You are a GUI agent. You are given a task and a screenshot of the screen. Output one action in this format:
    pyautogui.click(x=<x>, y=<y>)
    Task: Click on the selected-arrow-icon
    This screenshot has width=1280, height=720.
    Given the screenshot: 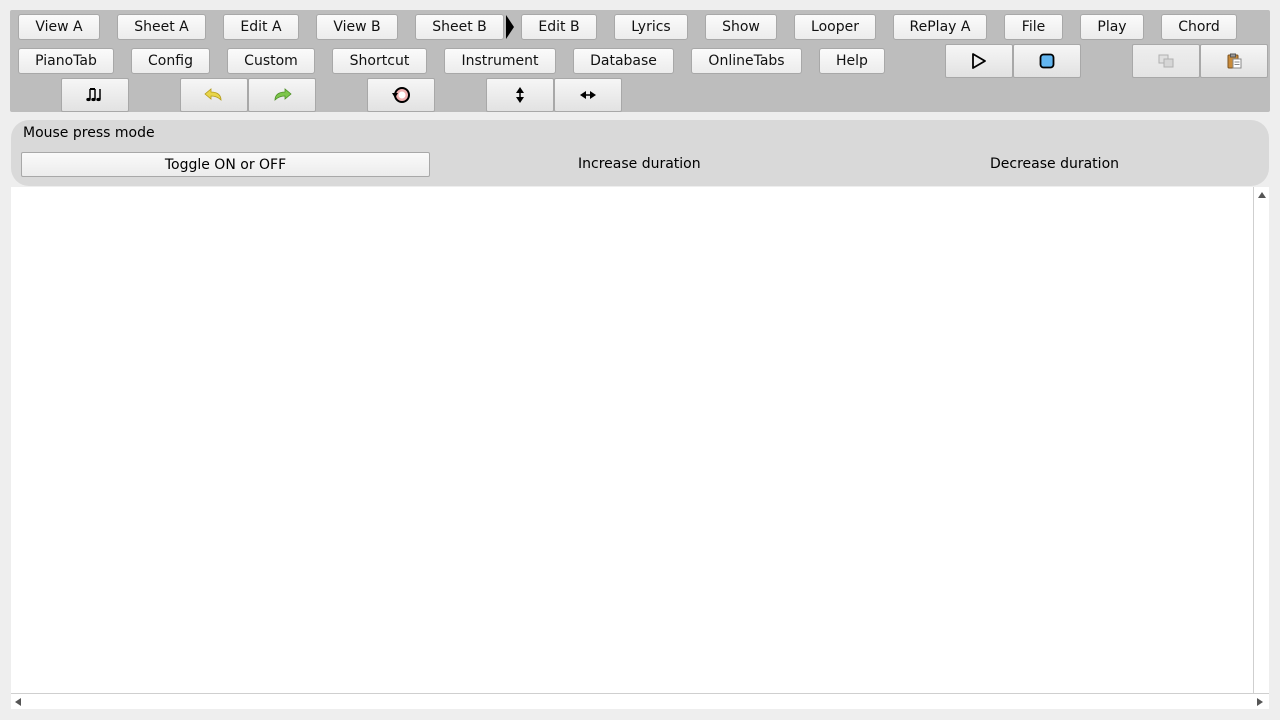 What is the action you would take?
    pyautogui.click(x=510, y=27)
    